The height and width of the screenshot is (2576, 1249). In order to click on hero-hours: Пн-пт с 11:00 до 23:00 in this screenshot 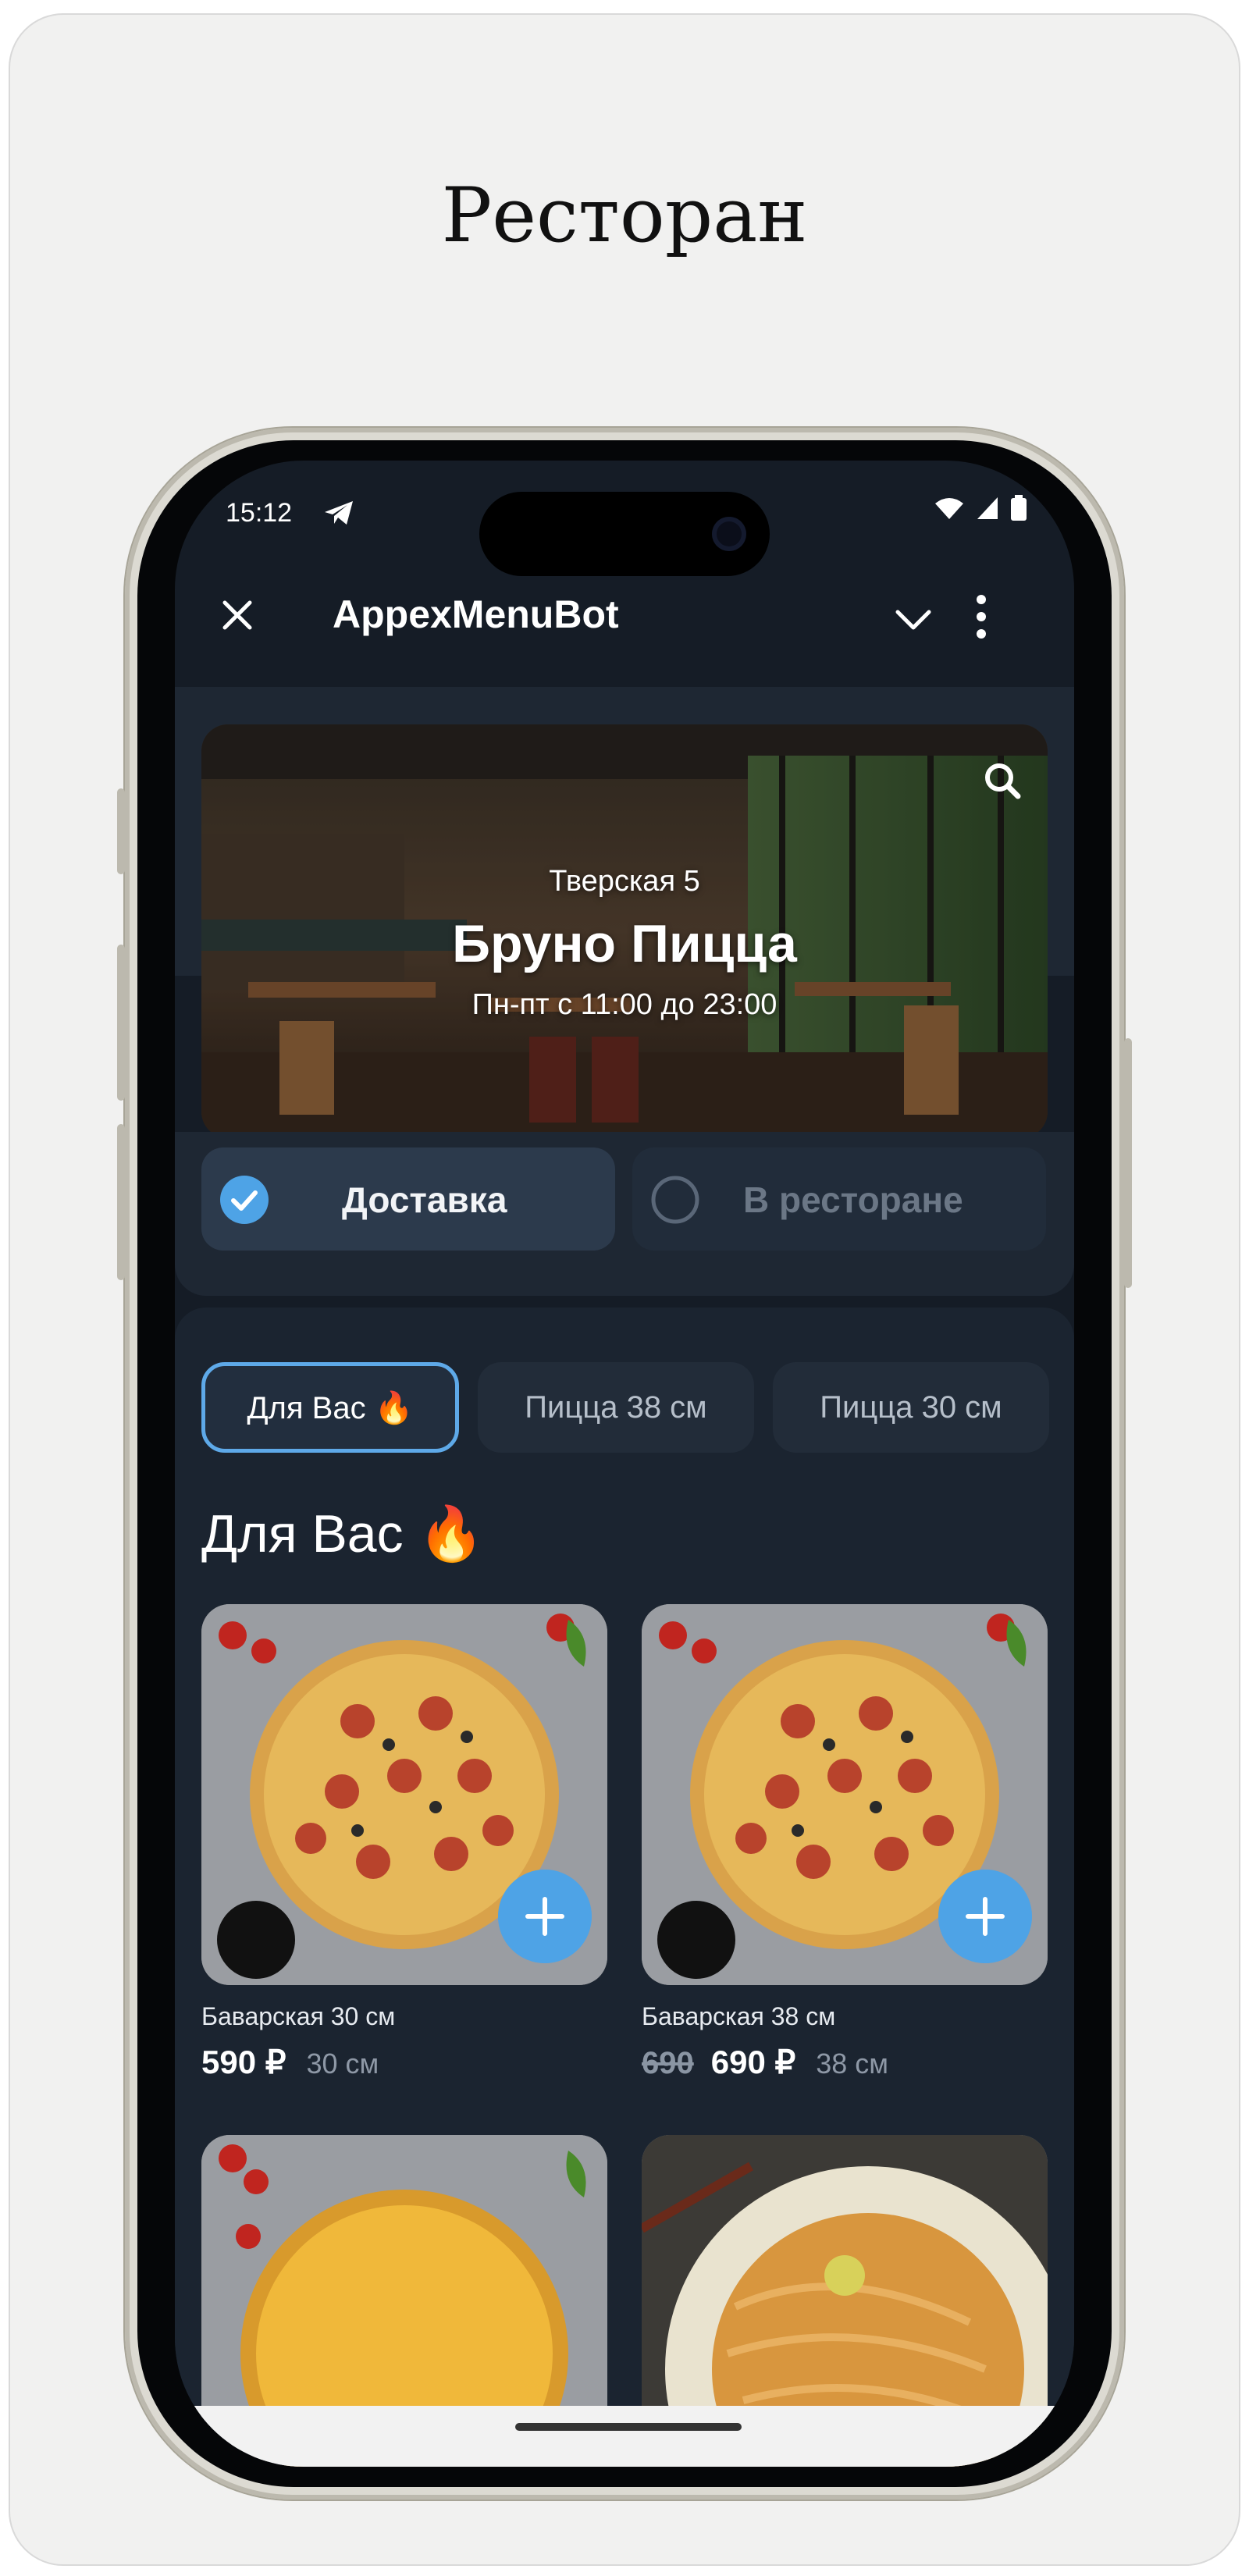, I will do `click(624, 1004)`.